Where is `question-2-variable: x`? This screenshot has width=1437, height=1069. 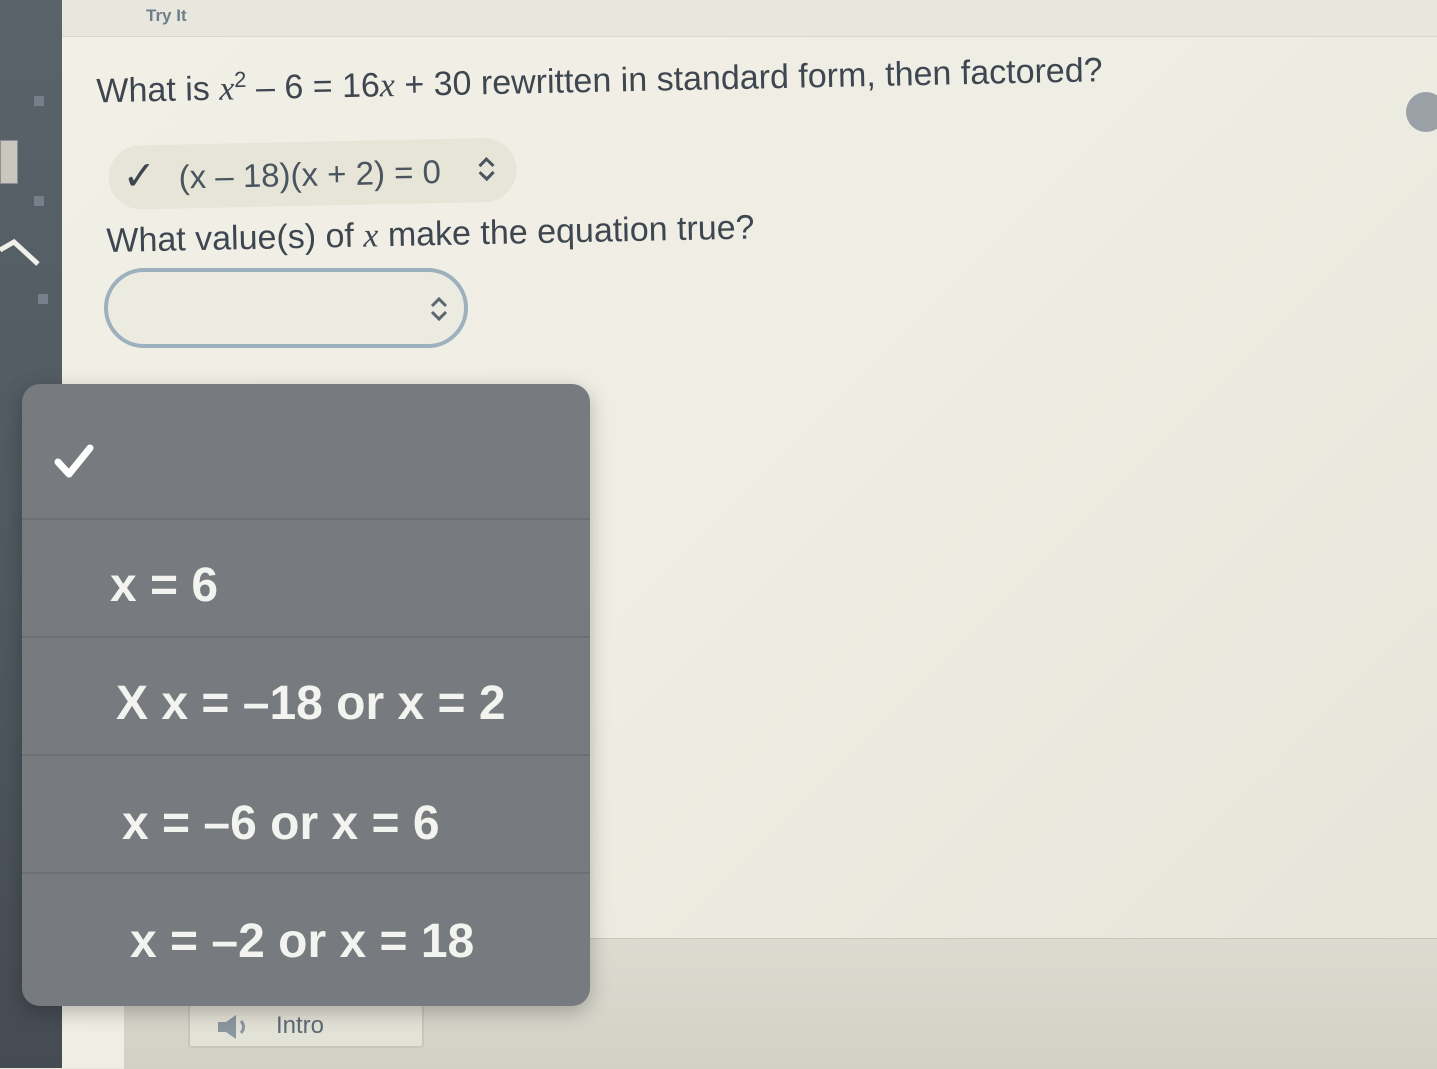 question-2-variable: x is located at coordinates (370, 236).